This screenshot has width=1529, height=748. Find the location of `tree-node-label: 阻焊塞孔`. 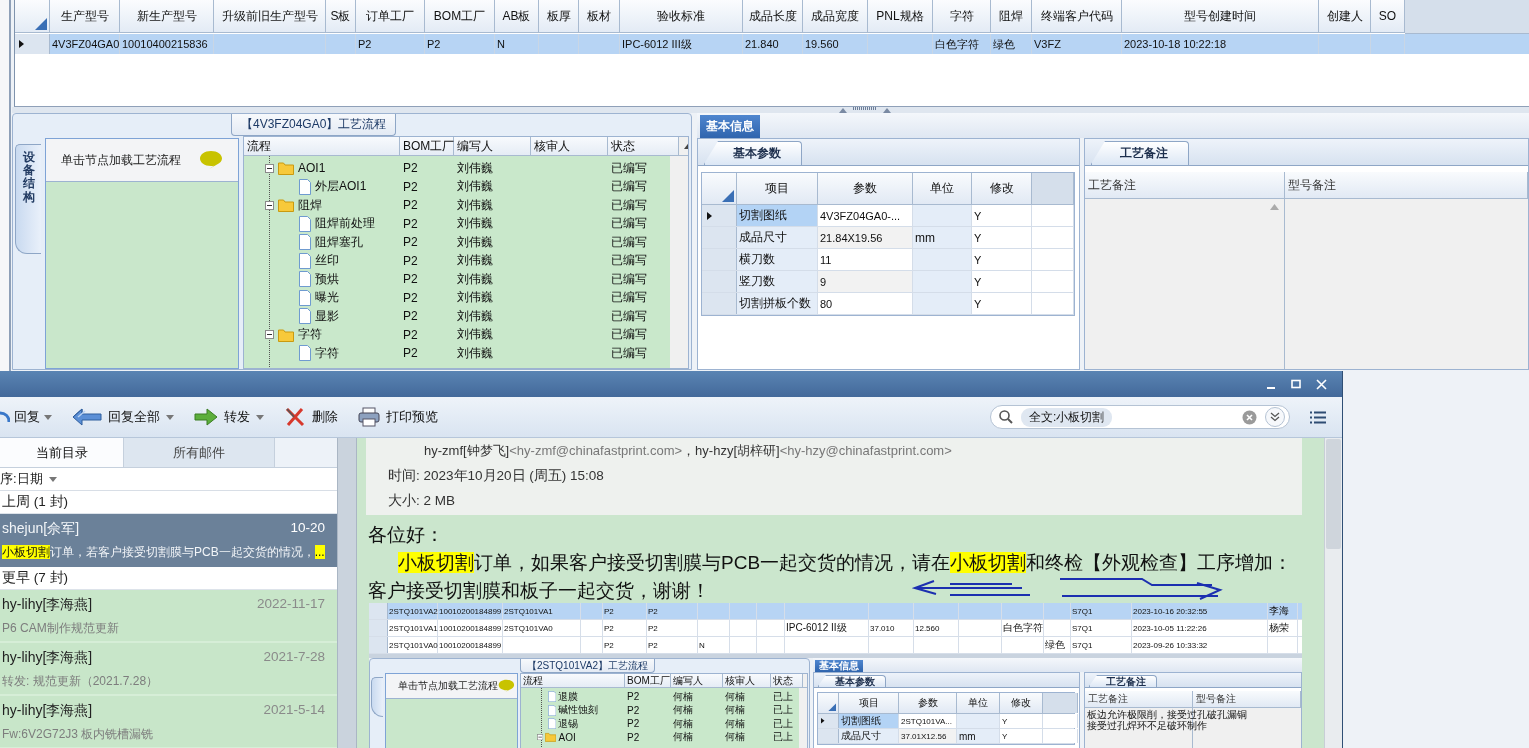

tree-node-label: 阻焊塞孔 is located at coordinates (339, 242).